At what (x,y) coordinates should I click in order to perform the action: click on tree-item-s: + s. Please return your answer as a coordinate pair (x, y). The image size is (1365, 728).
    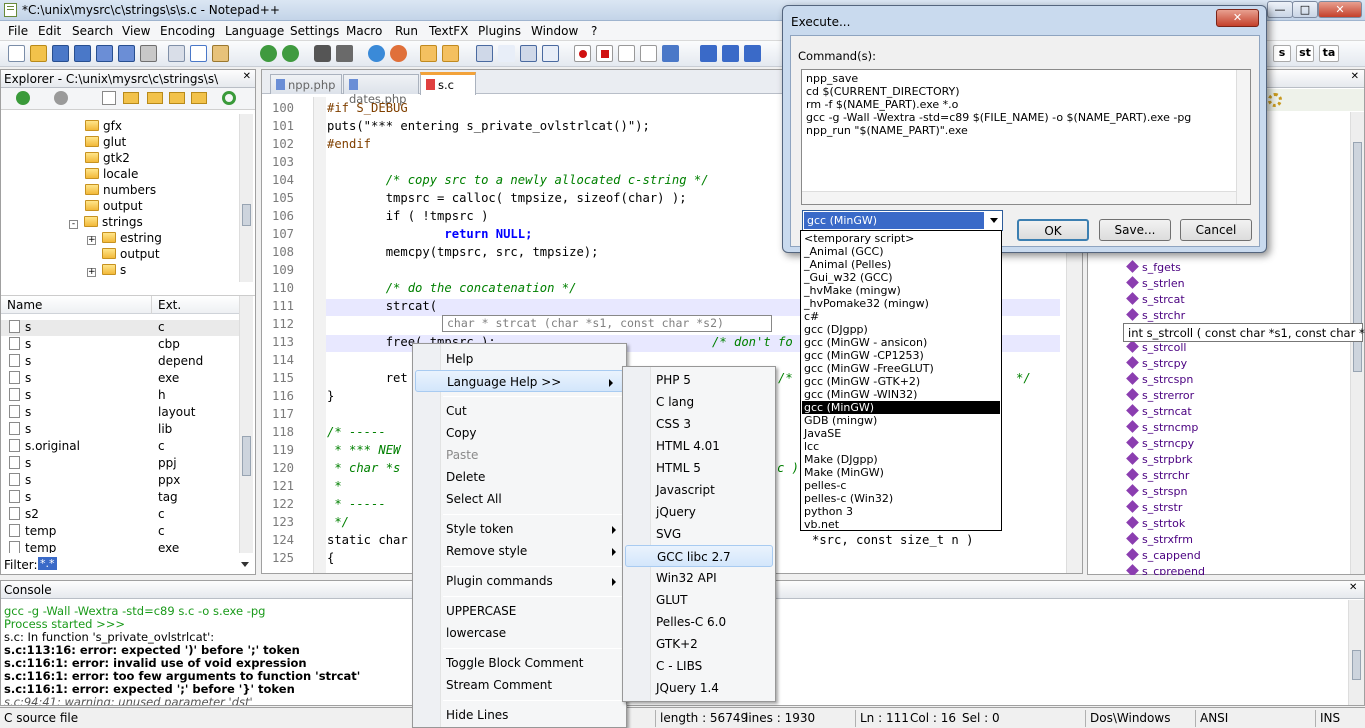
    Looking at the image, I should click on (106, 271).